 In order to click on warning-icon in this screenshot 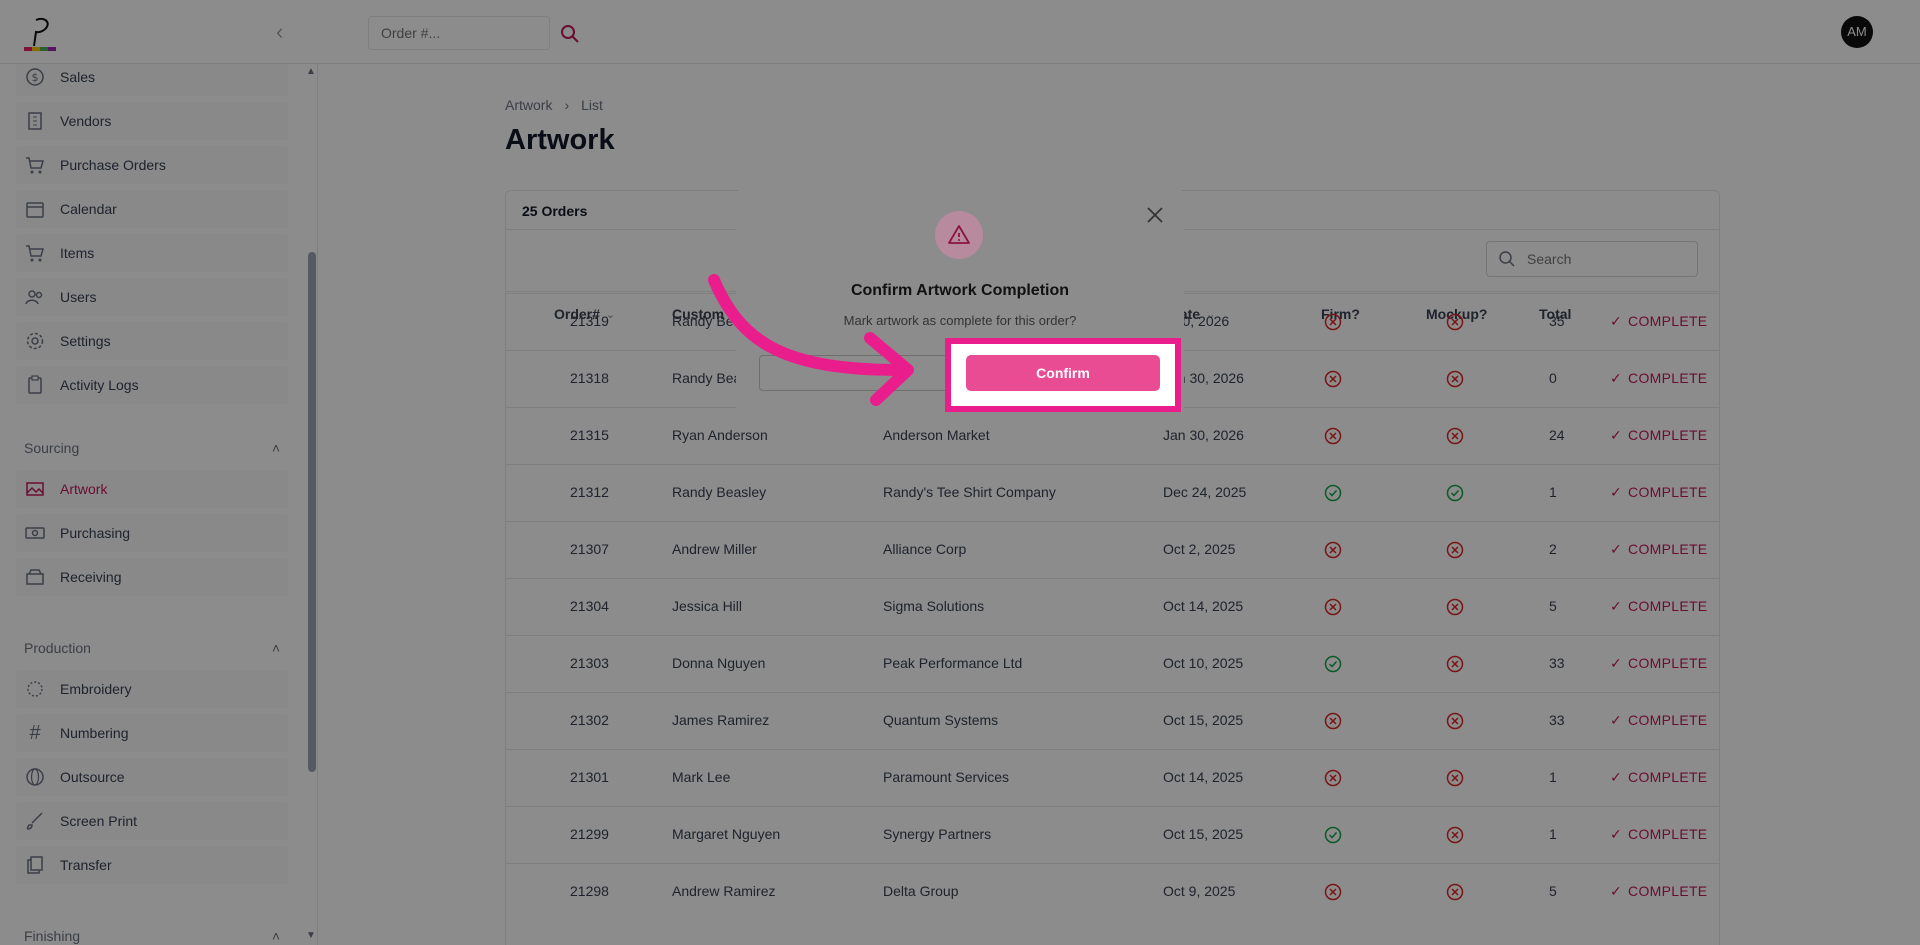, I will do `click(959, 235)`.